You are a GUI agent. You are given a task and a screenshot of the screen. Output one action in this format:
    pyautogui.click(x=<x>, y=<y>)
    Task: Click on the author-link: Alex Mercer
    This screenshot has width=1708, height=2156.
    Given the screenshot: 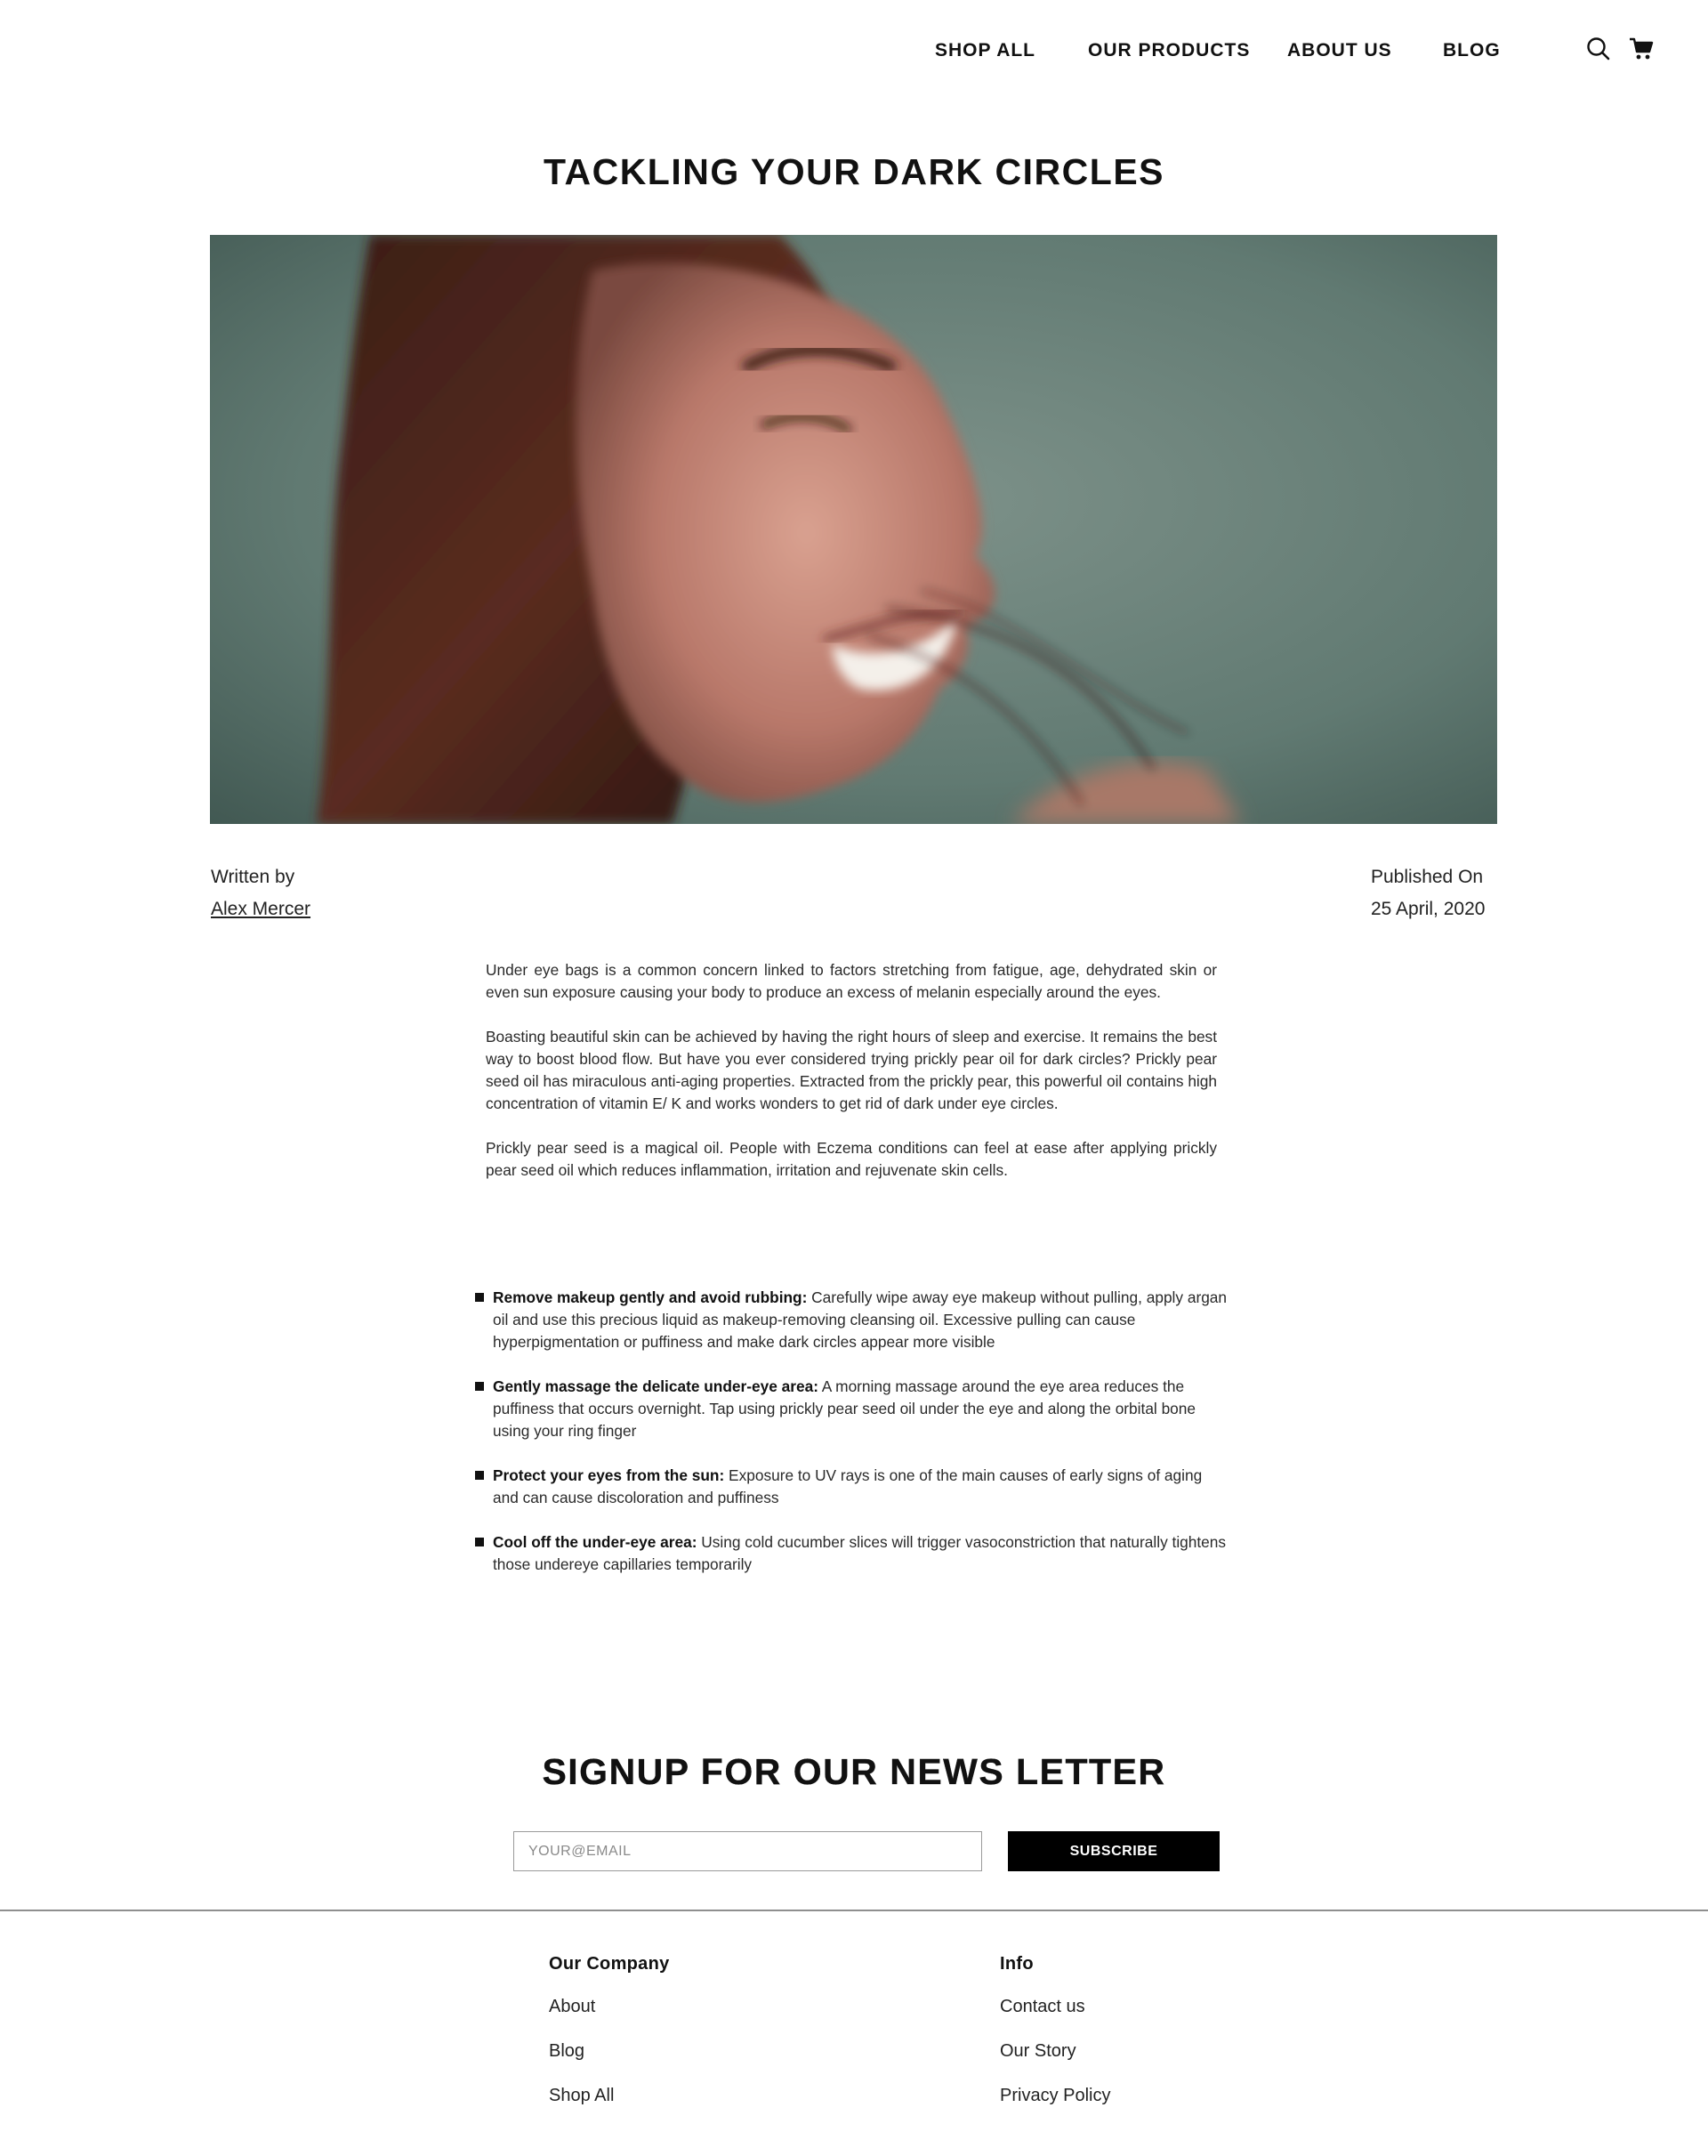 What is the action you would take?
    pyautogui.click(x=260, y=909)
    